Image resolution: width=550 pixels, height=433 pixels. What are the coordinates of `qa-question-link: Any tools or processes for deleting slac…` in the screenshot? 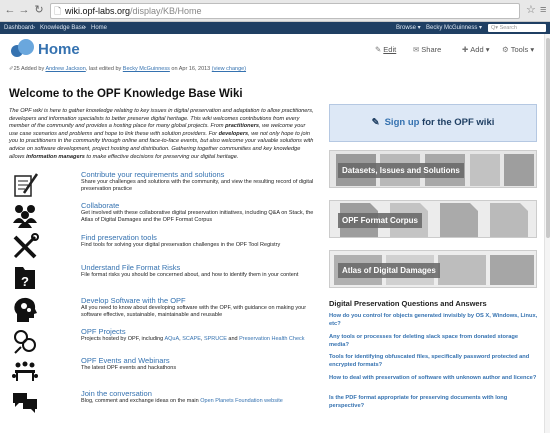 It's located at (434, 341).